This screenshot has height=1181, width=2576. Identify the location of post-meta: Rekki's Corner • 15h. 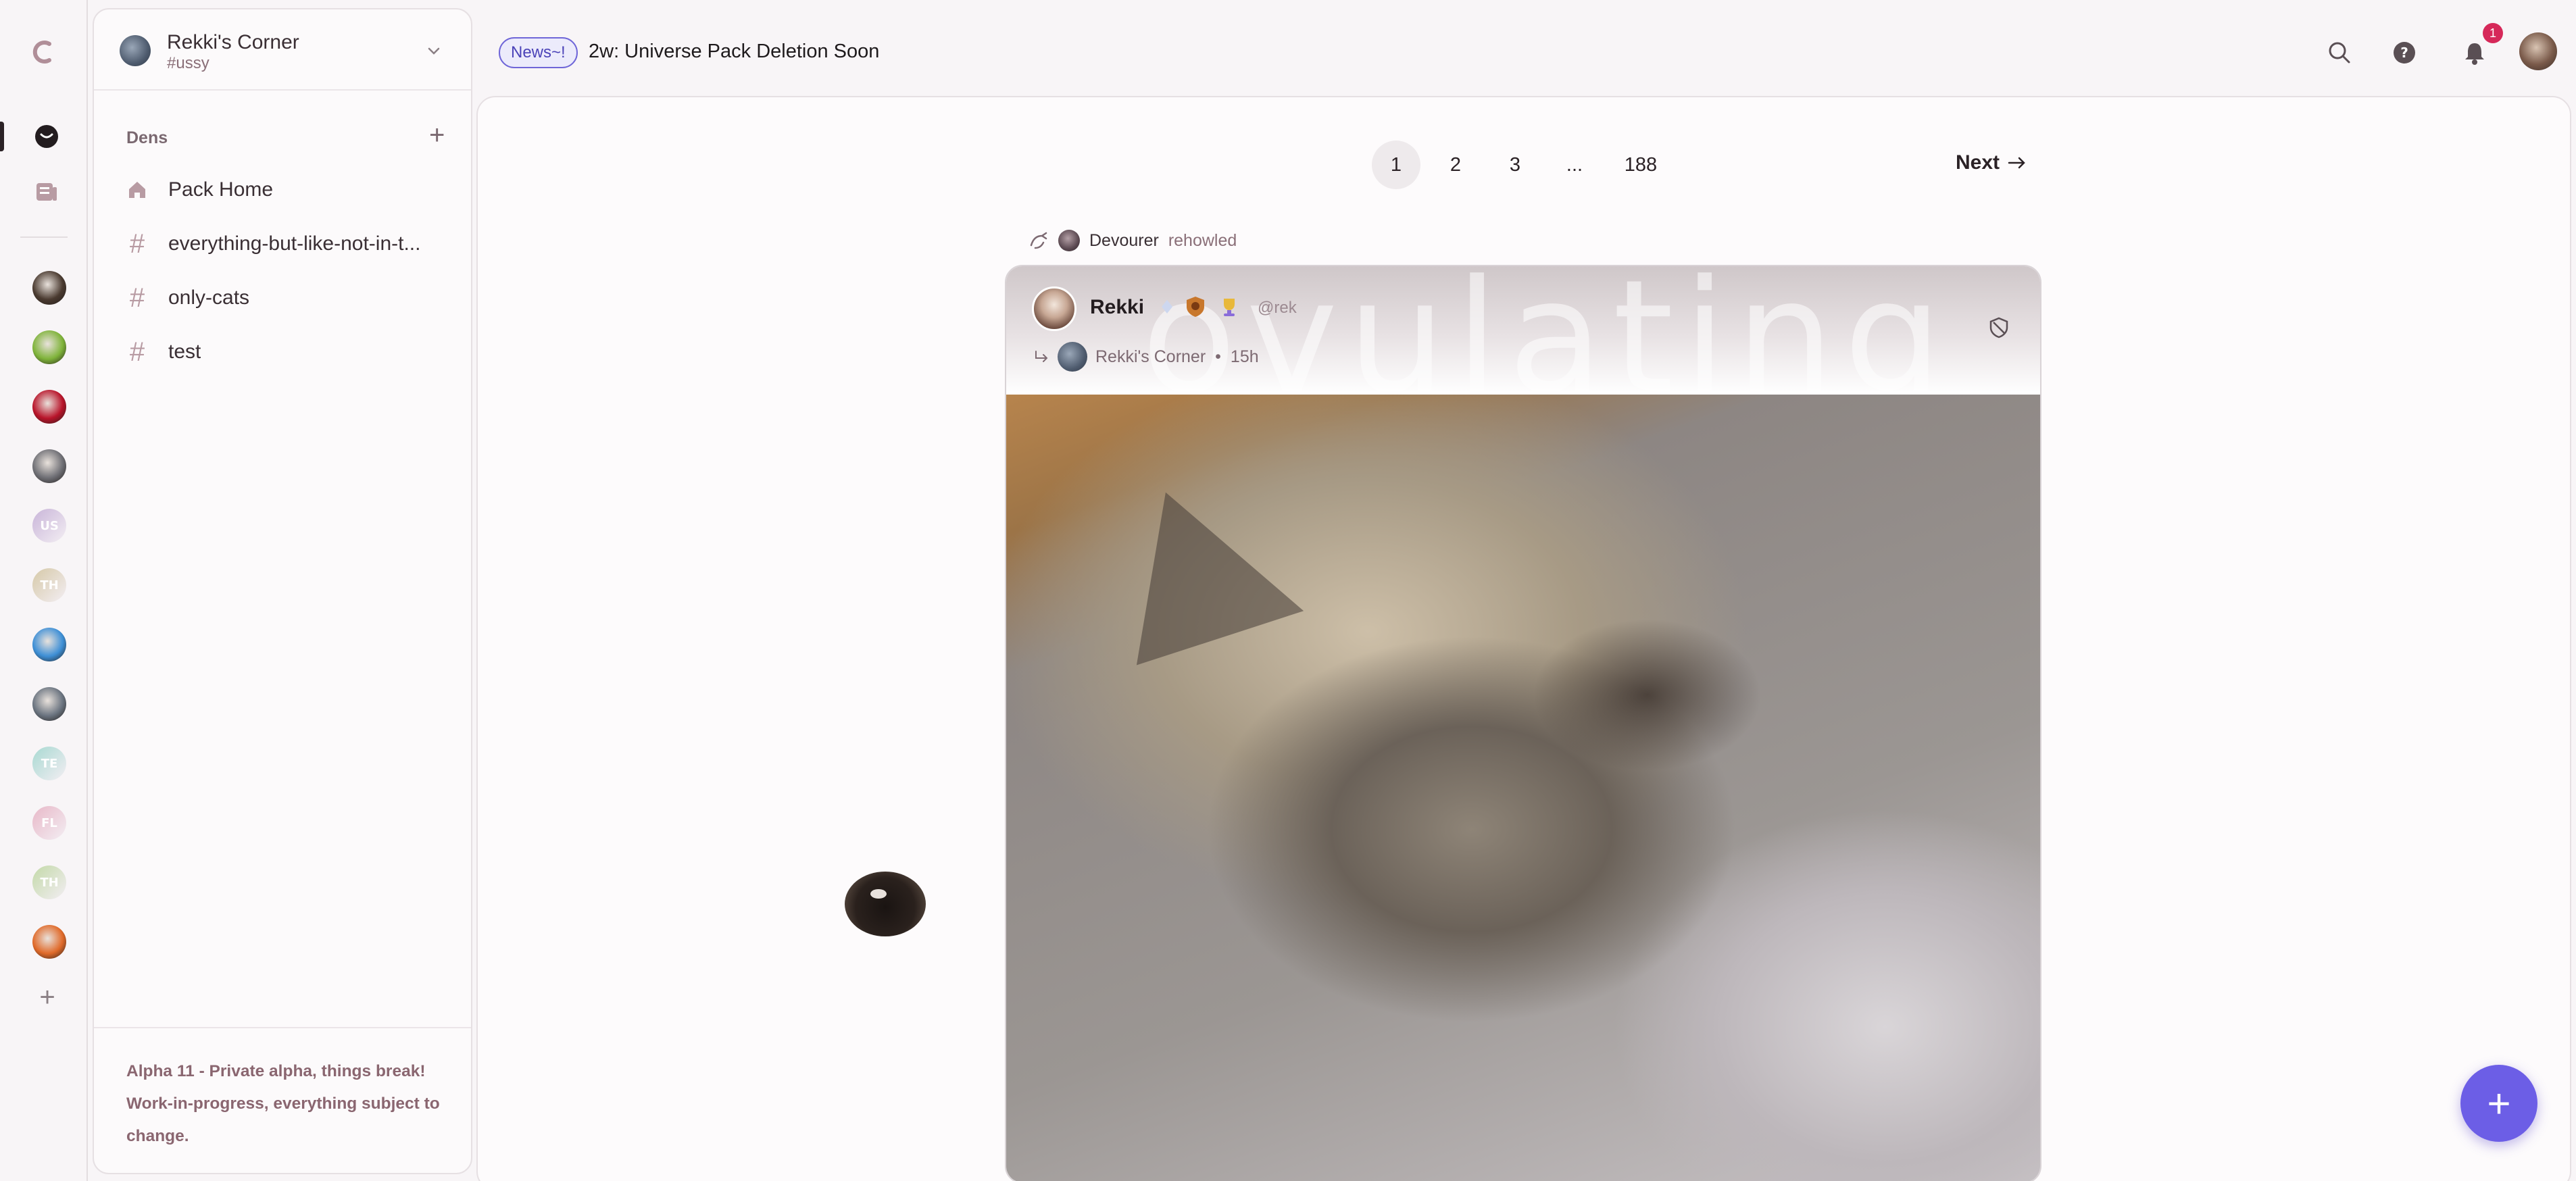
(1146, 357).